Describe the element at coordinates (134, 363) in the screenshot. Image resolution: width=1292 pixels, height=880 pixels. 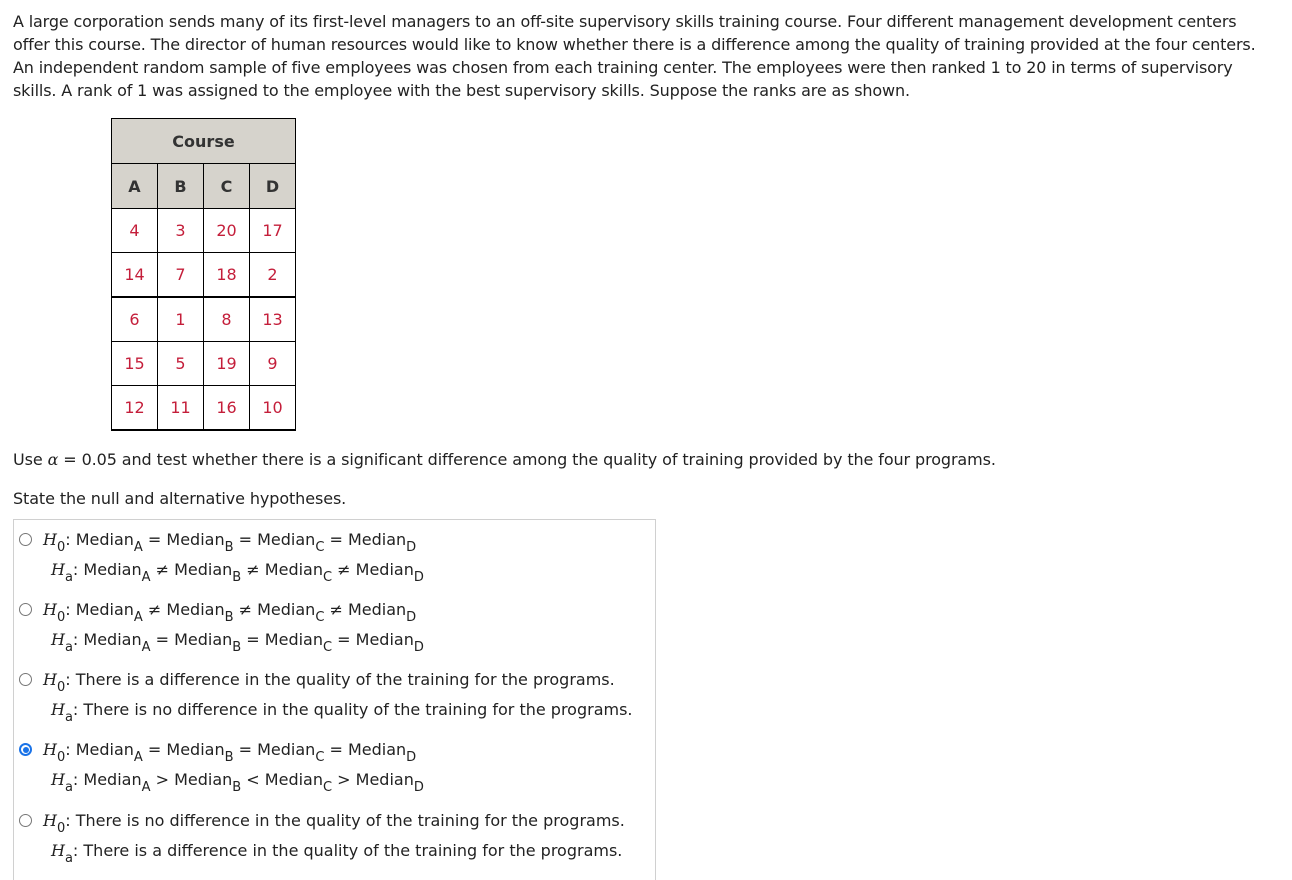
I see `table-cell: 15` at that location.